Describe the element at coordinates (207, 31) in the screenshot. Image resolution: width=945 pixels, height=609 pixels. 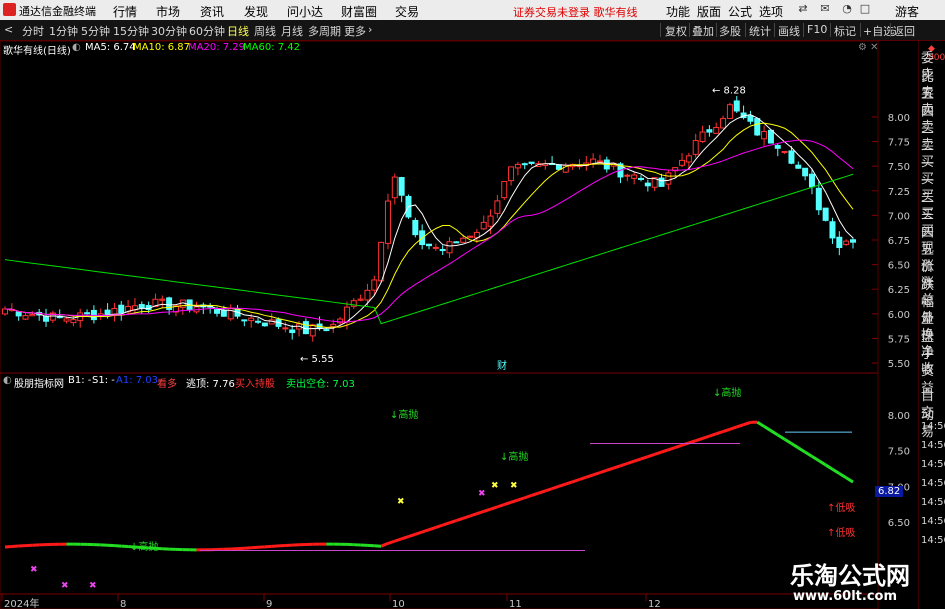
I see `period-60min: 60分钟` at that location.